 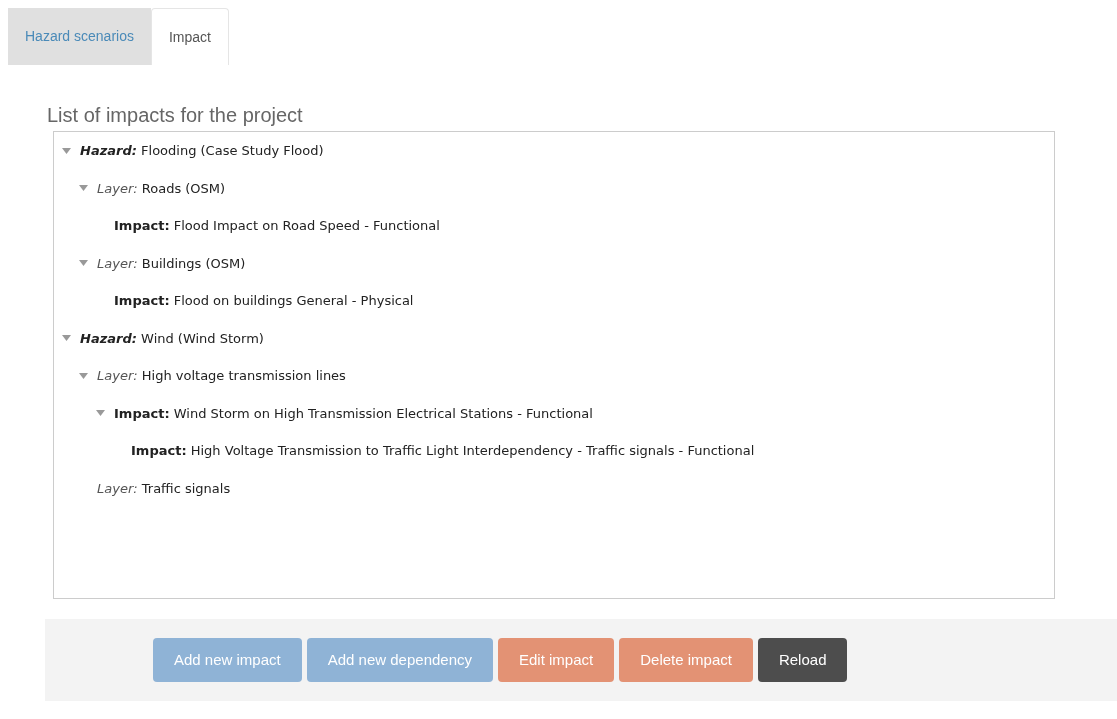 What do you see at coordinates (175, 115) in the screenshot?
I see `section-title: List of impacts for the project` at bounding box center [175, 115].